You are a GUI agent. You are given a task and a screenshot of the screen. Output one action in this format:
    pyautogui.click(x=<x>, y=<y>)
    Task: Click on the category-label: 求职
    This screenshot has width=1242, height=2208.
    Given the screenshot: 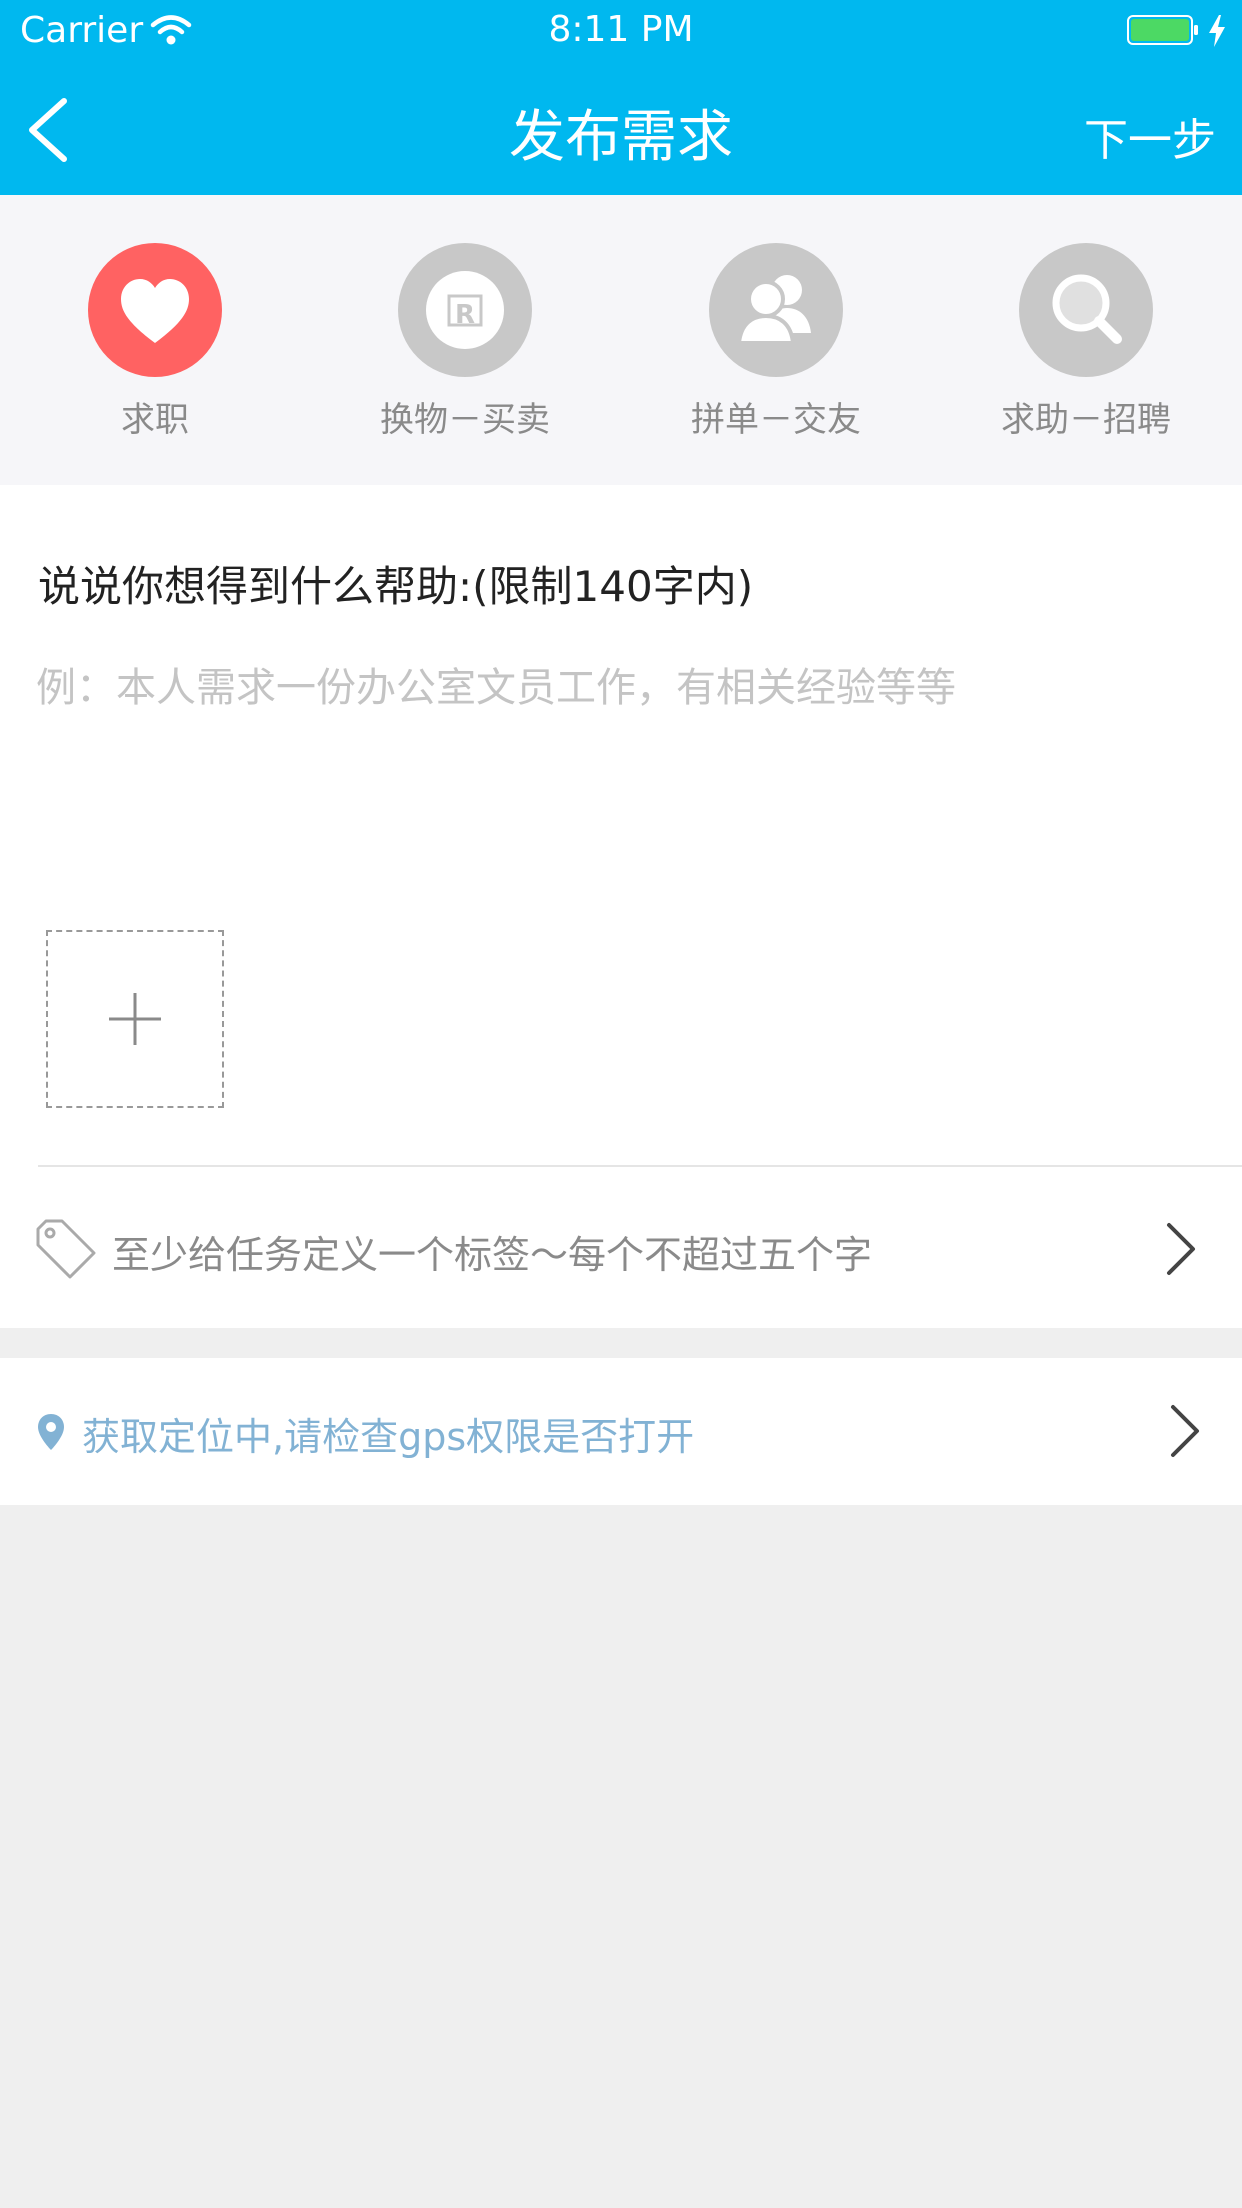 What is the action you would take?
    pyautogui.click(x=155, y=420)
    